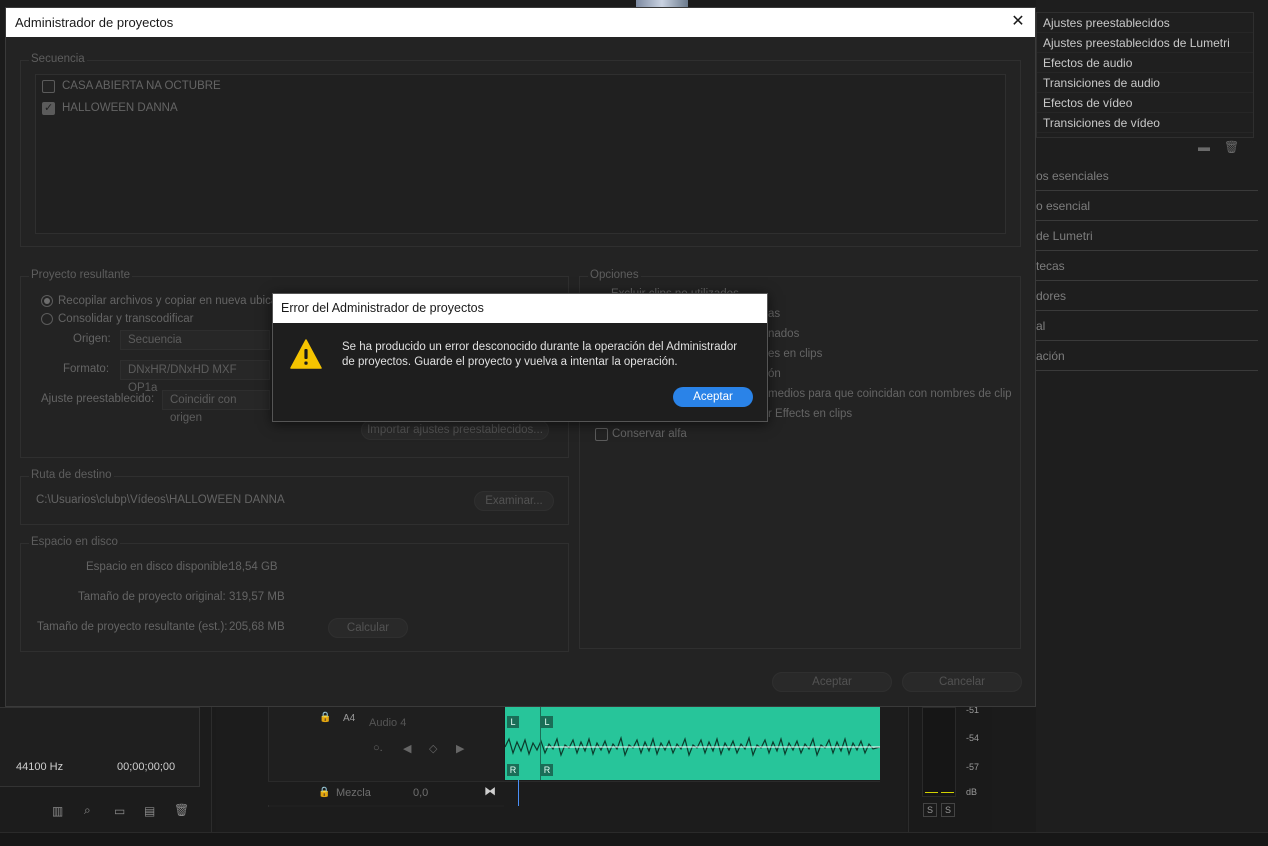  Describe the element at coordinates (1145, 23) in the screenshot. I see `effects-item: Ajustes preestablecidos` at that location.